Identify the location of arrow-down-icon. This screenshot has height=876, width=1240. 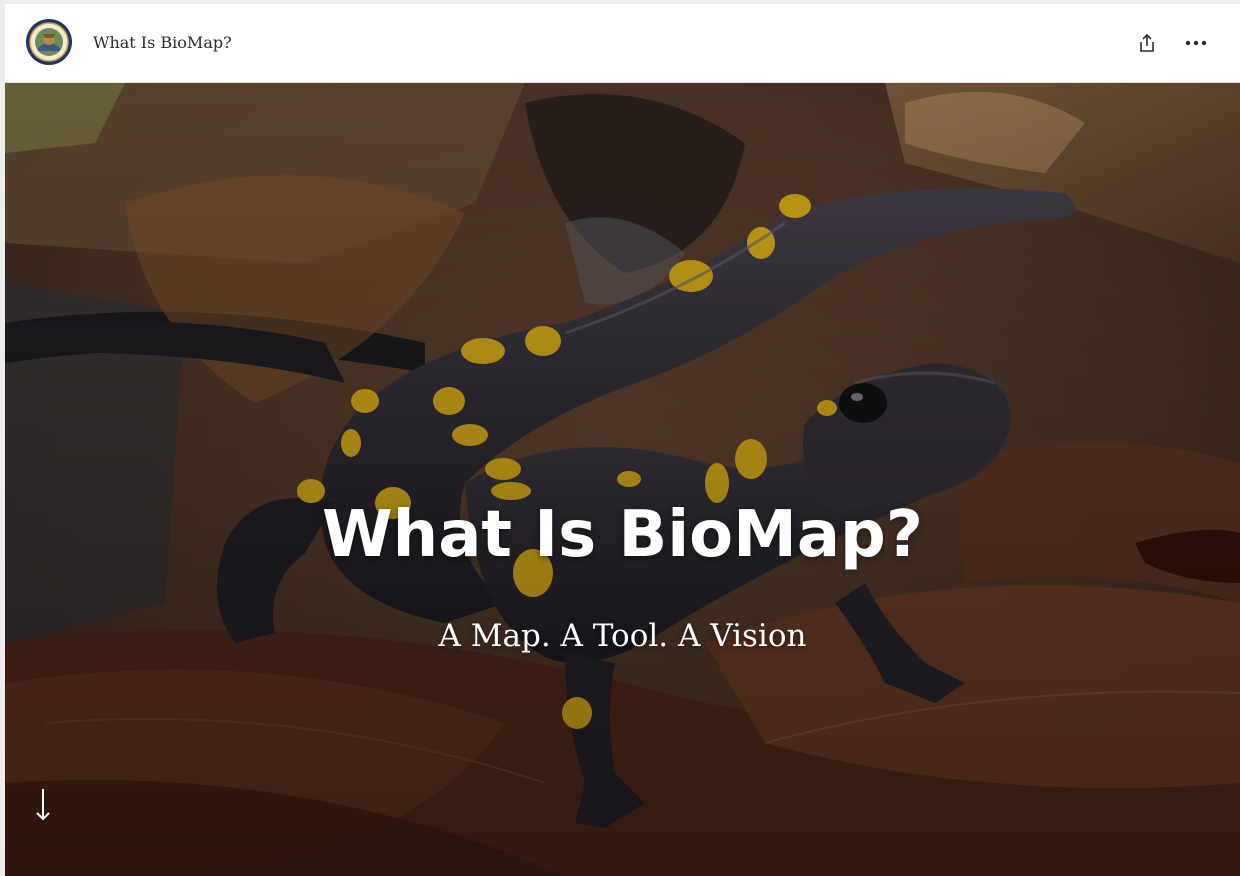
(43, 805).